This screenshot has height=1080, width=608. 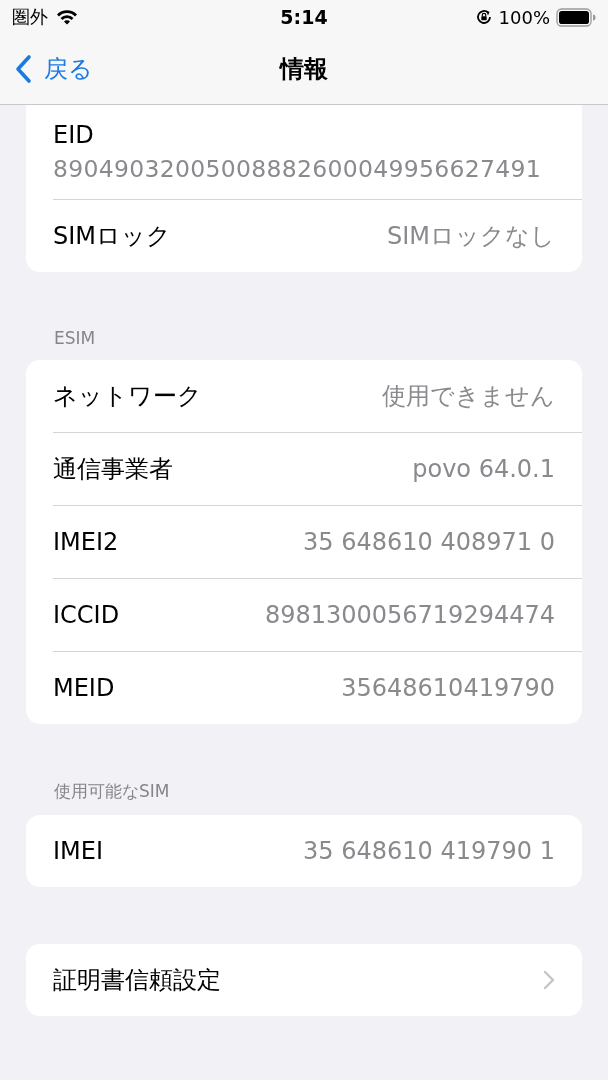 I want to click on row-value: 89049032005008882600049956627491, so click(x=297, y=169).